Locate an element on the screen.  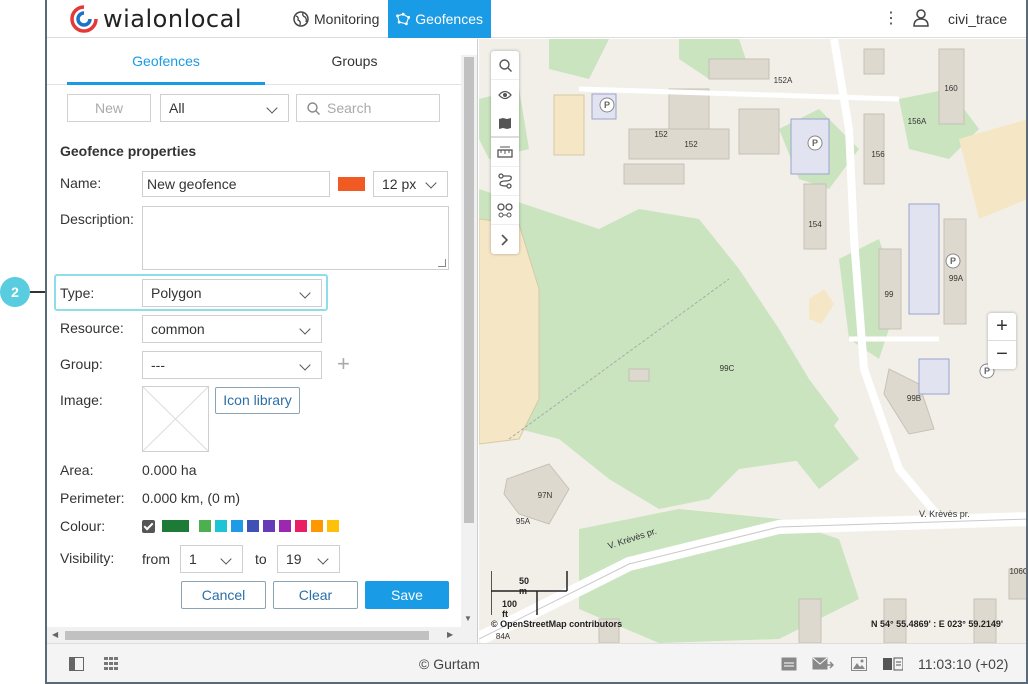
map-label: 152A is located at coordinates (783, 80).